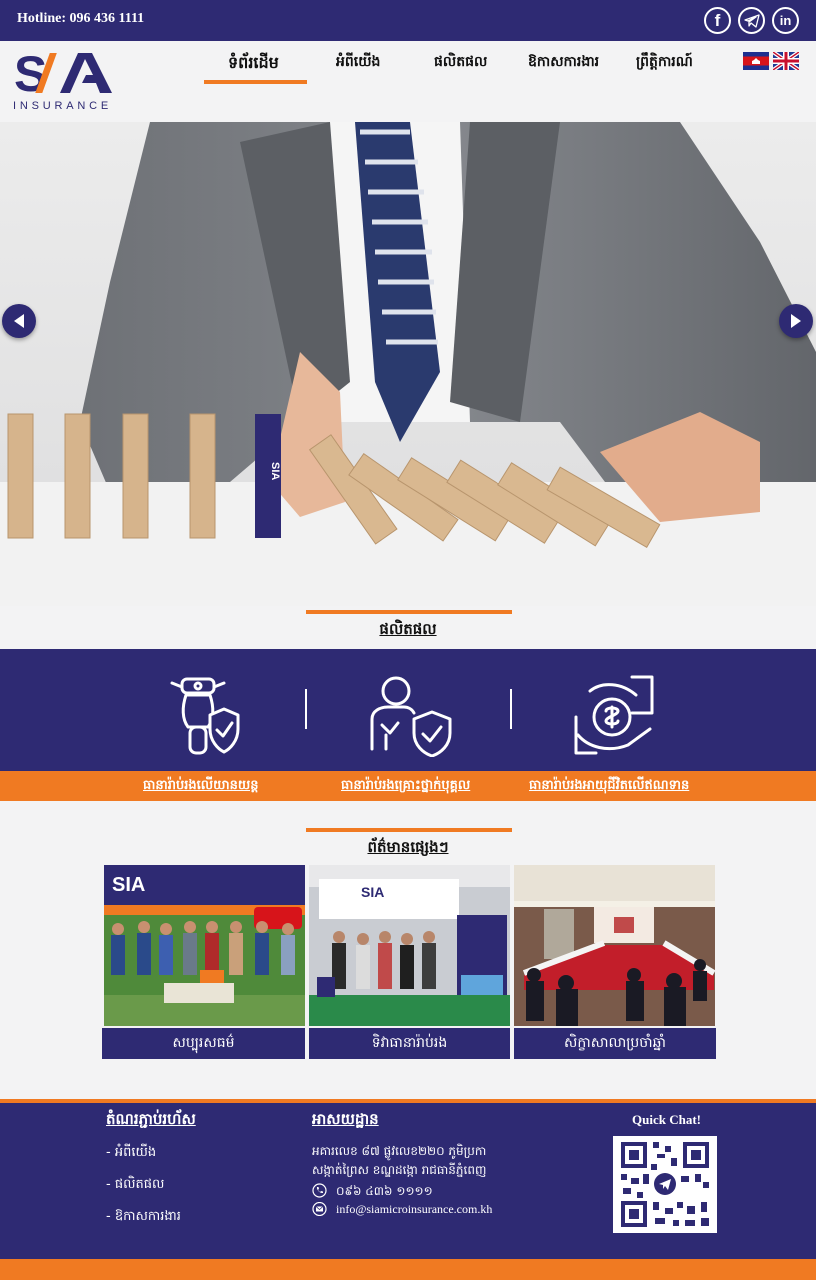 The width and height of the screenshot is (816, 1280). Describe the element at coordinates (614, 945) in the screenshot. I see `news-image-seminar` at that location.